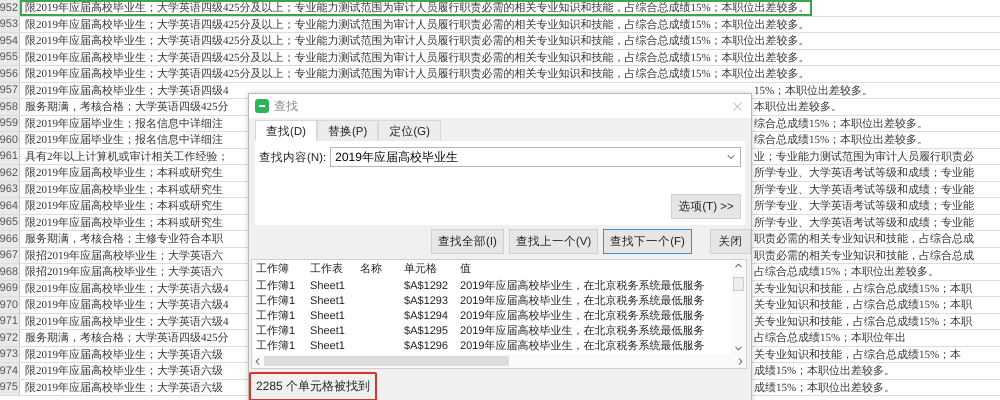 This screenshot has height=400, width=1000. I want to click on cell-text: 具有2年以上计算机或审计相关工作经验；, so click(127, 157).